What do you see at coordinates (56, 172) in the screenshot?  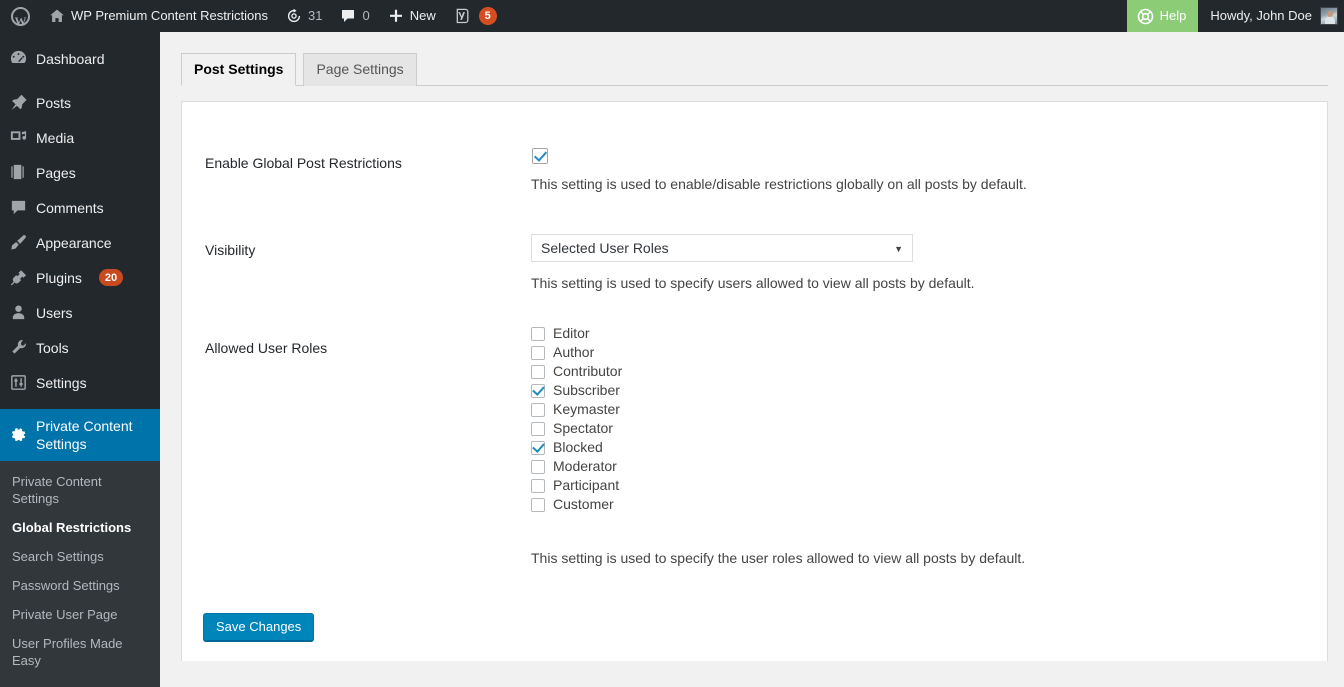 I see `sidebar-item-label: Pages` at bounding box center [56, 172].